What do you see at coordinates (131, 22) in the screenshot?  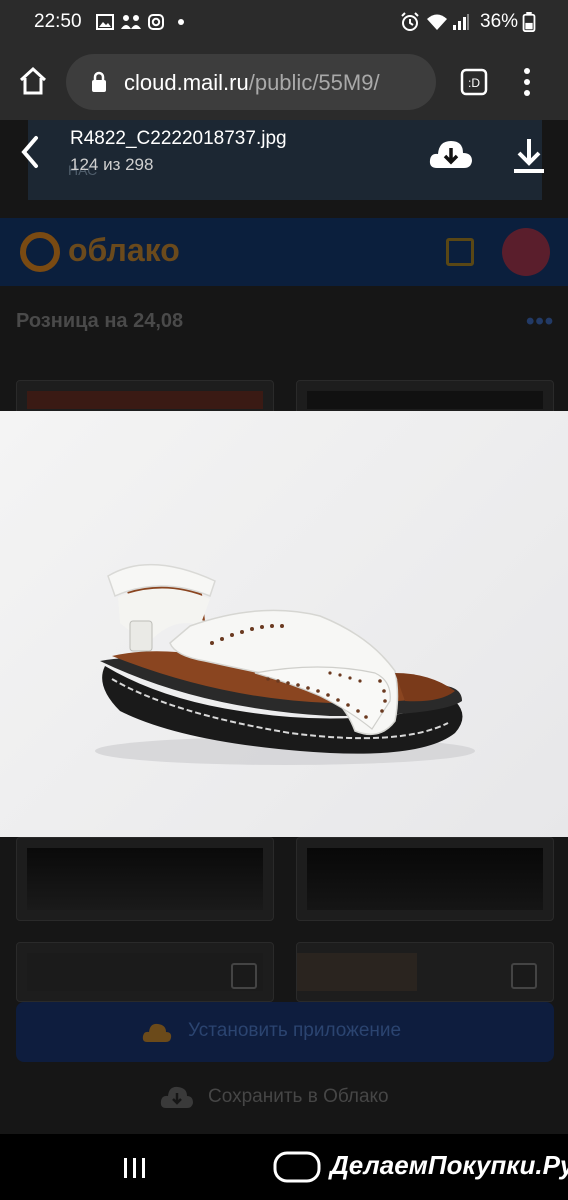 I see `people-icon` at bounding box center [131, 22].